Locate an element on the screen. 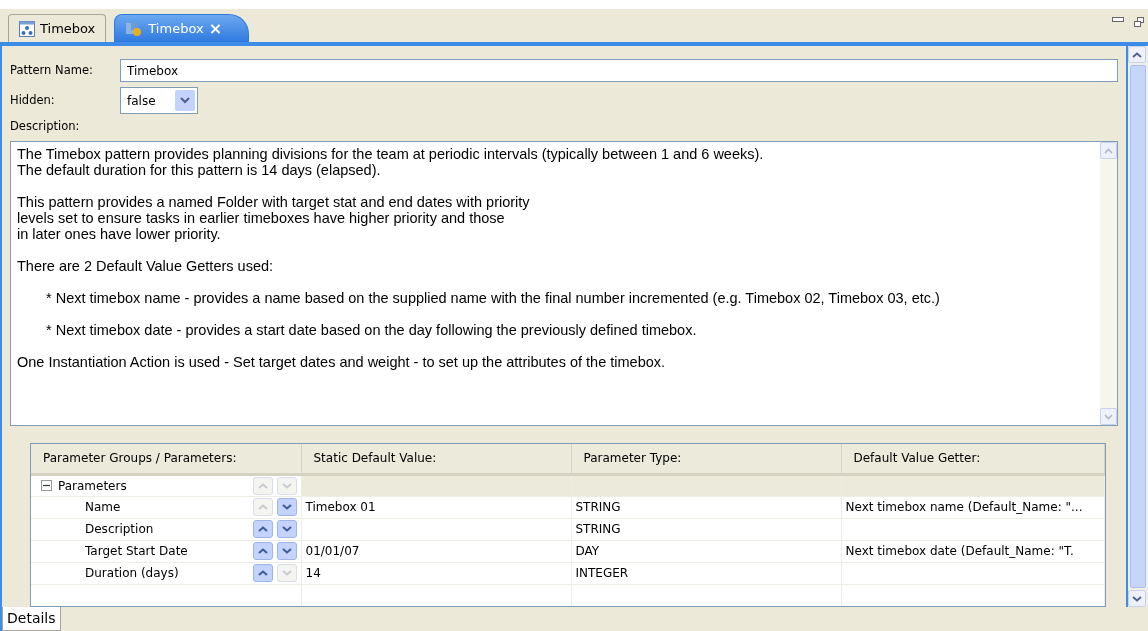  table-cell: DAY is located at coordinates (706, 551).